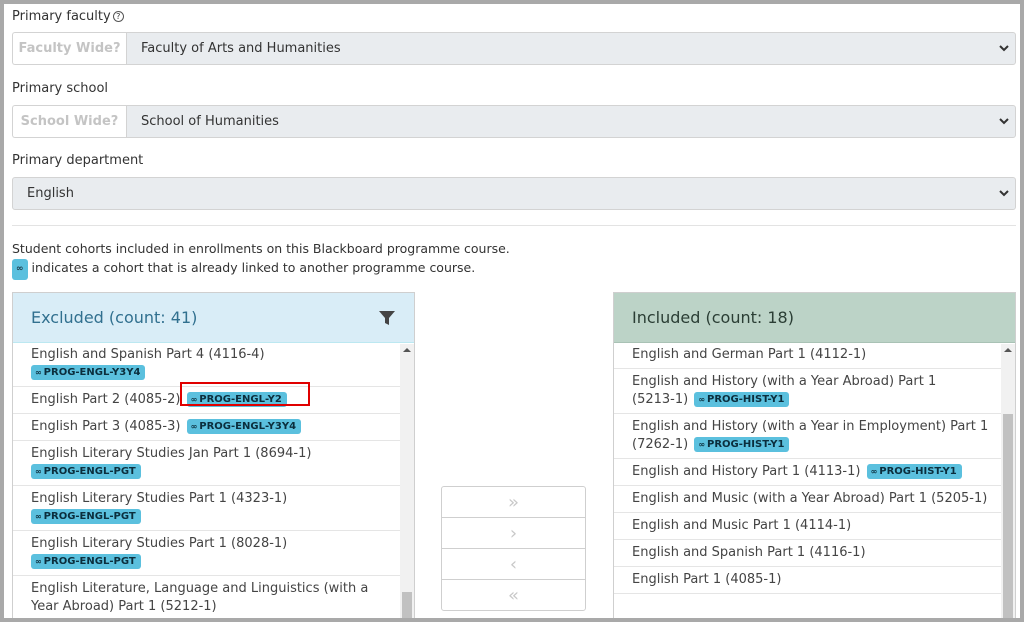 The image size is (1024, 622). I want to click on list-item: English and German Part 1 (4112-1), so click(814, 356).